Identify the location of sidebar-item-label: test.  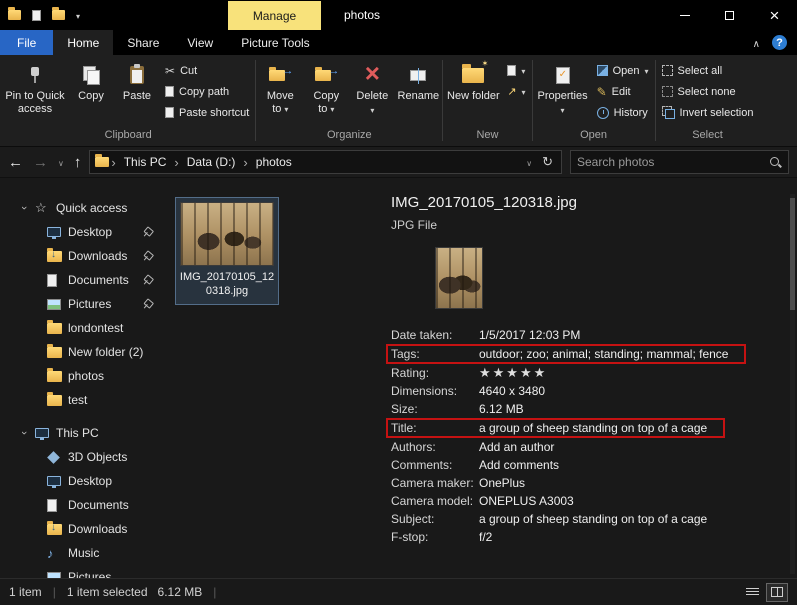
(78, 400).